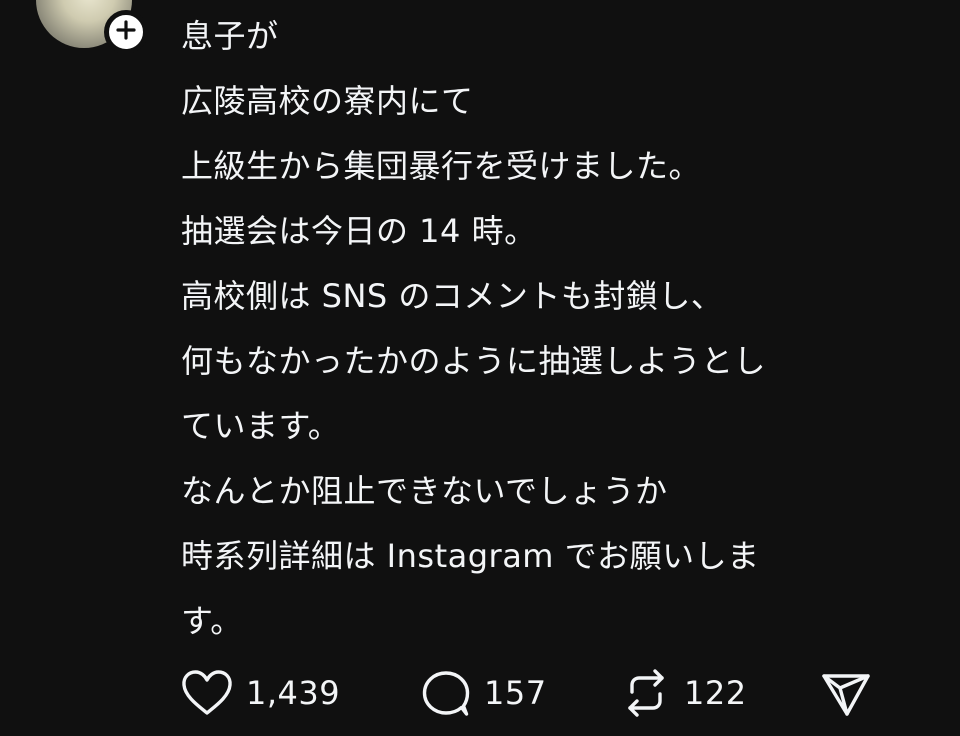 The image size is (960, 736). What do you see at coordinates (646, 693) in the screenshot?
I see `repost-arrows-icon` at bounding box center [646, 693].